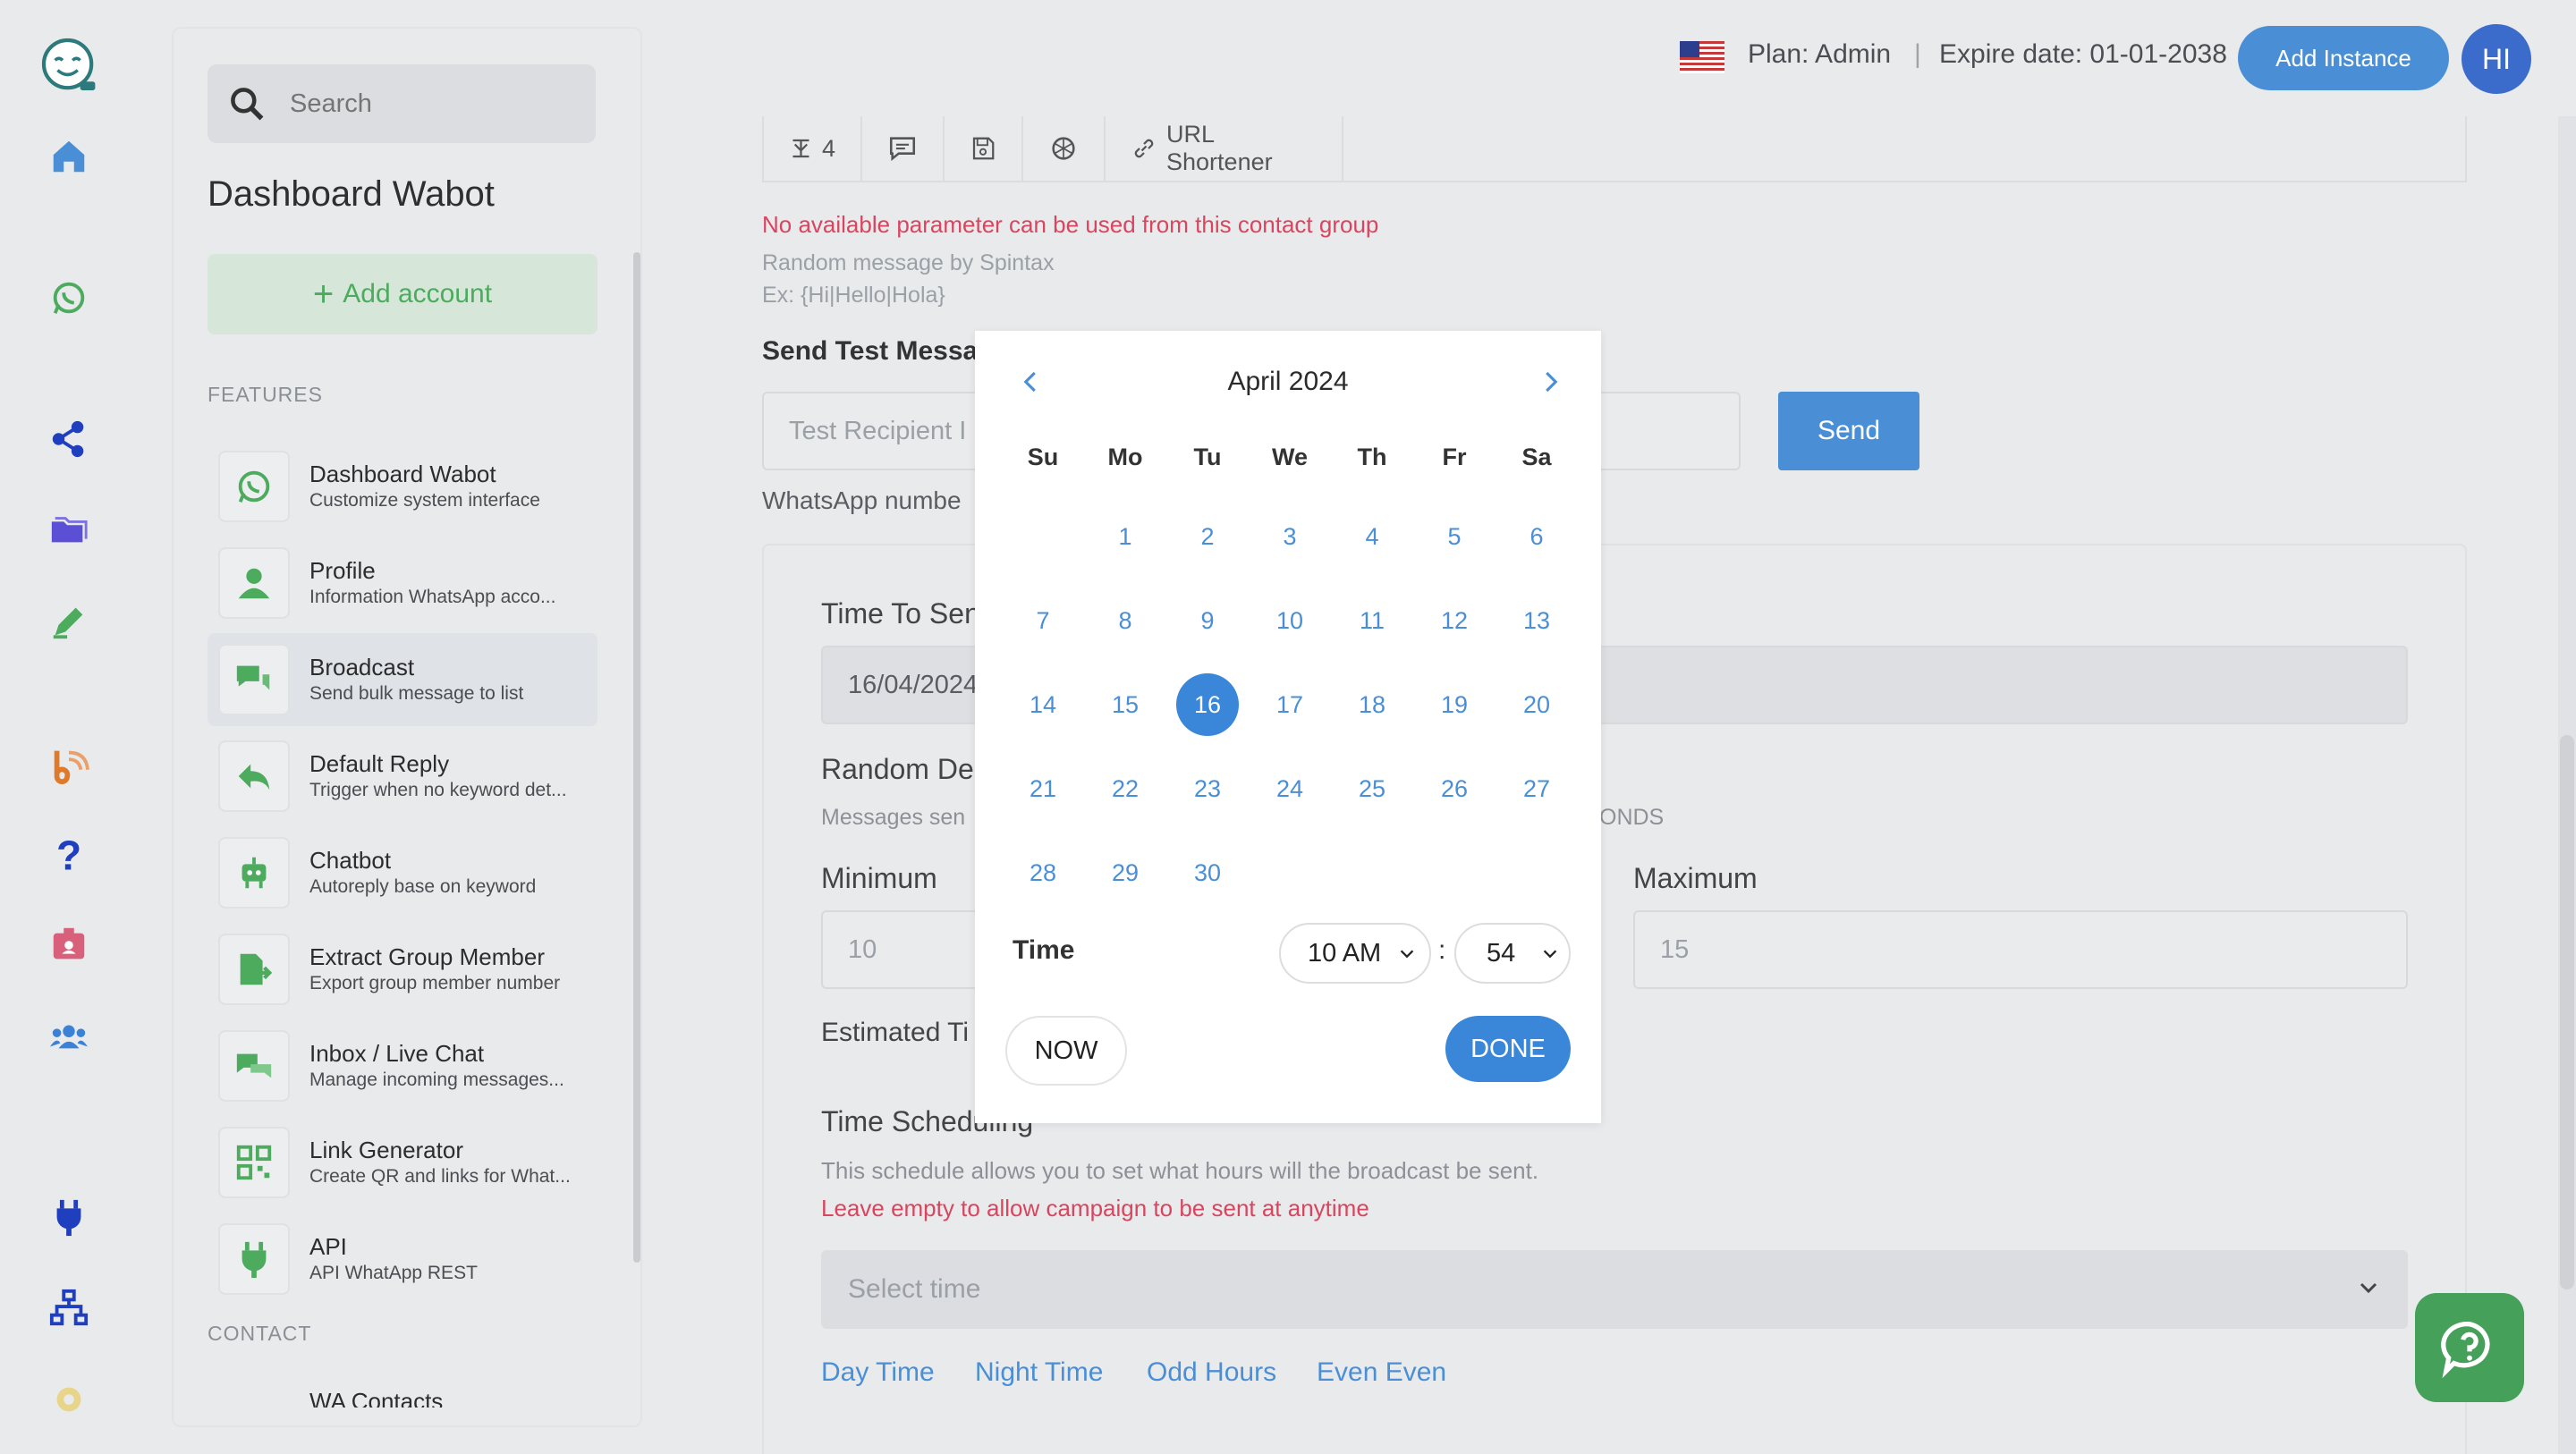 Image resolution: width=2576 pixels, height=1454 pixels. Describe the element at coordinates (1372, 789) in the screenshot. I see `calendar-day: 25` at that location.